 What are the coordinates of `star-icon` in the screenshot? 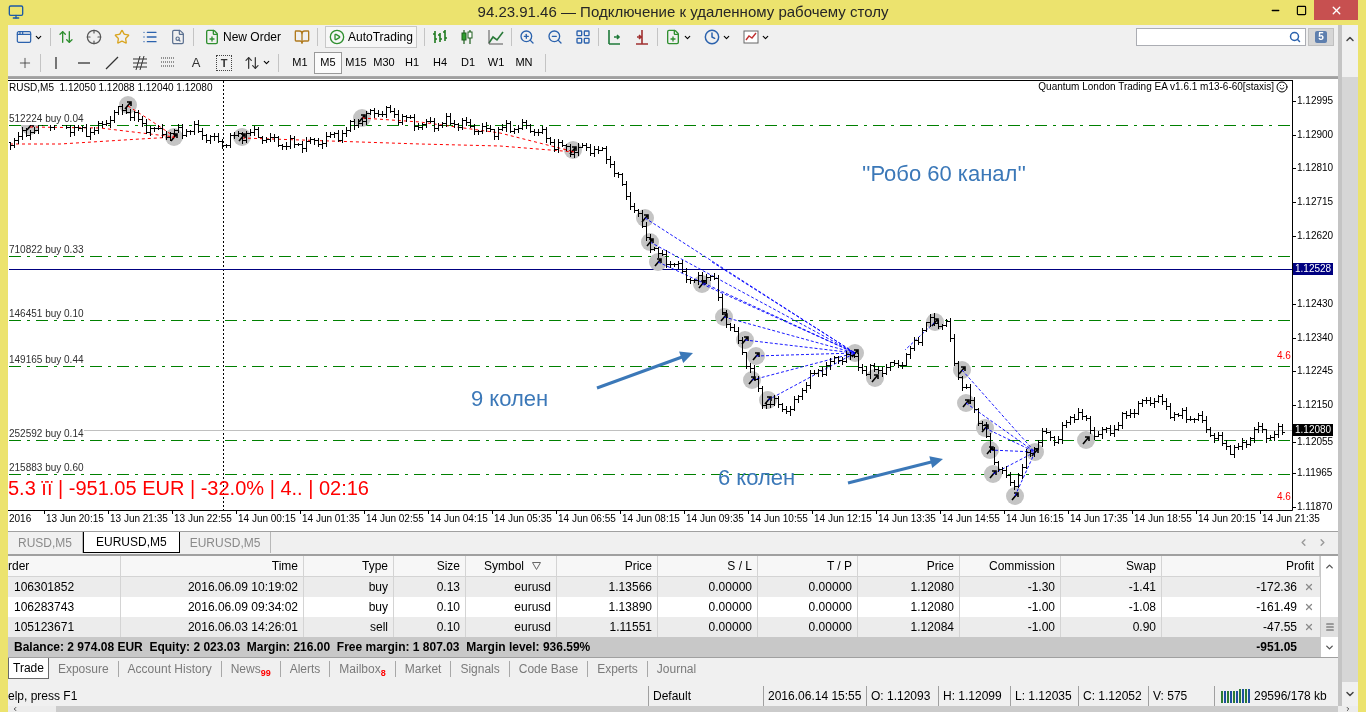 It's located at (122, 37).